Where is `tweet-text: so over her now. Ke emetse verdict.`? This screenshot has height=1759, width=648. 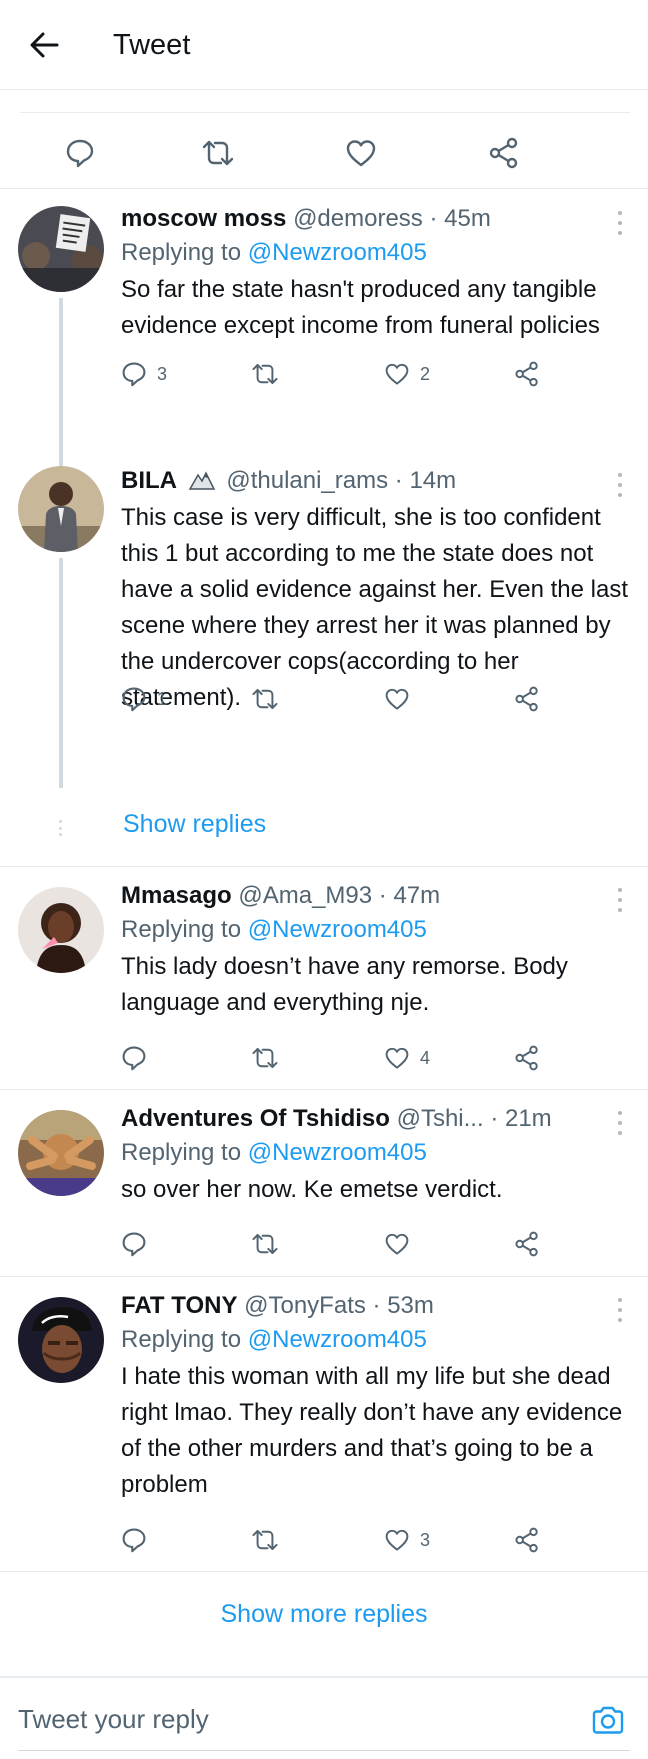
tweet-text: so over her now. Ke emetse verdict. is located at coordinates (312, 1189).